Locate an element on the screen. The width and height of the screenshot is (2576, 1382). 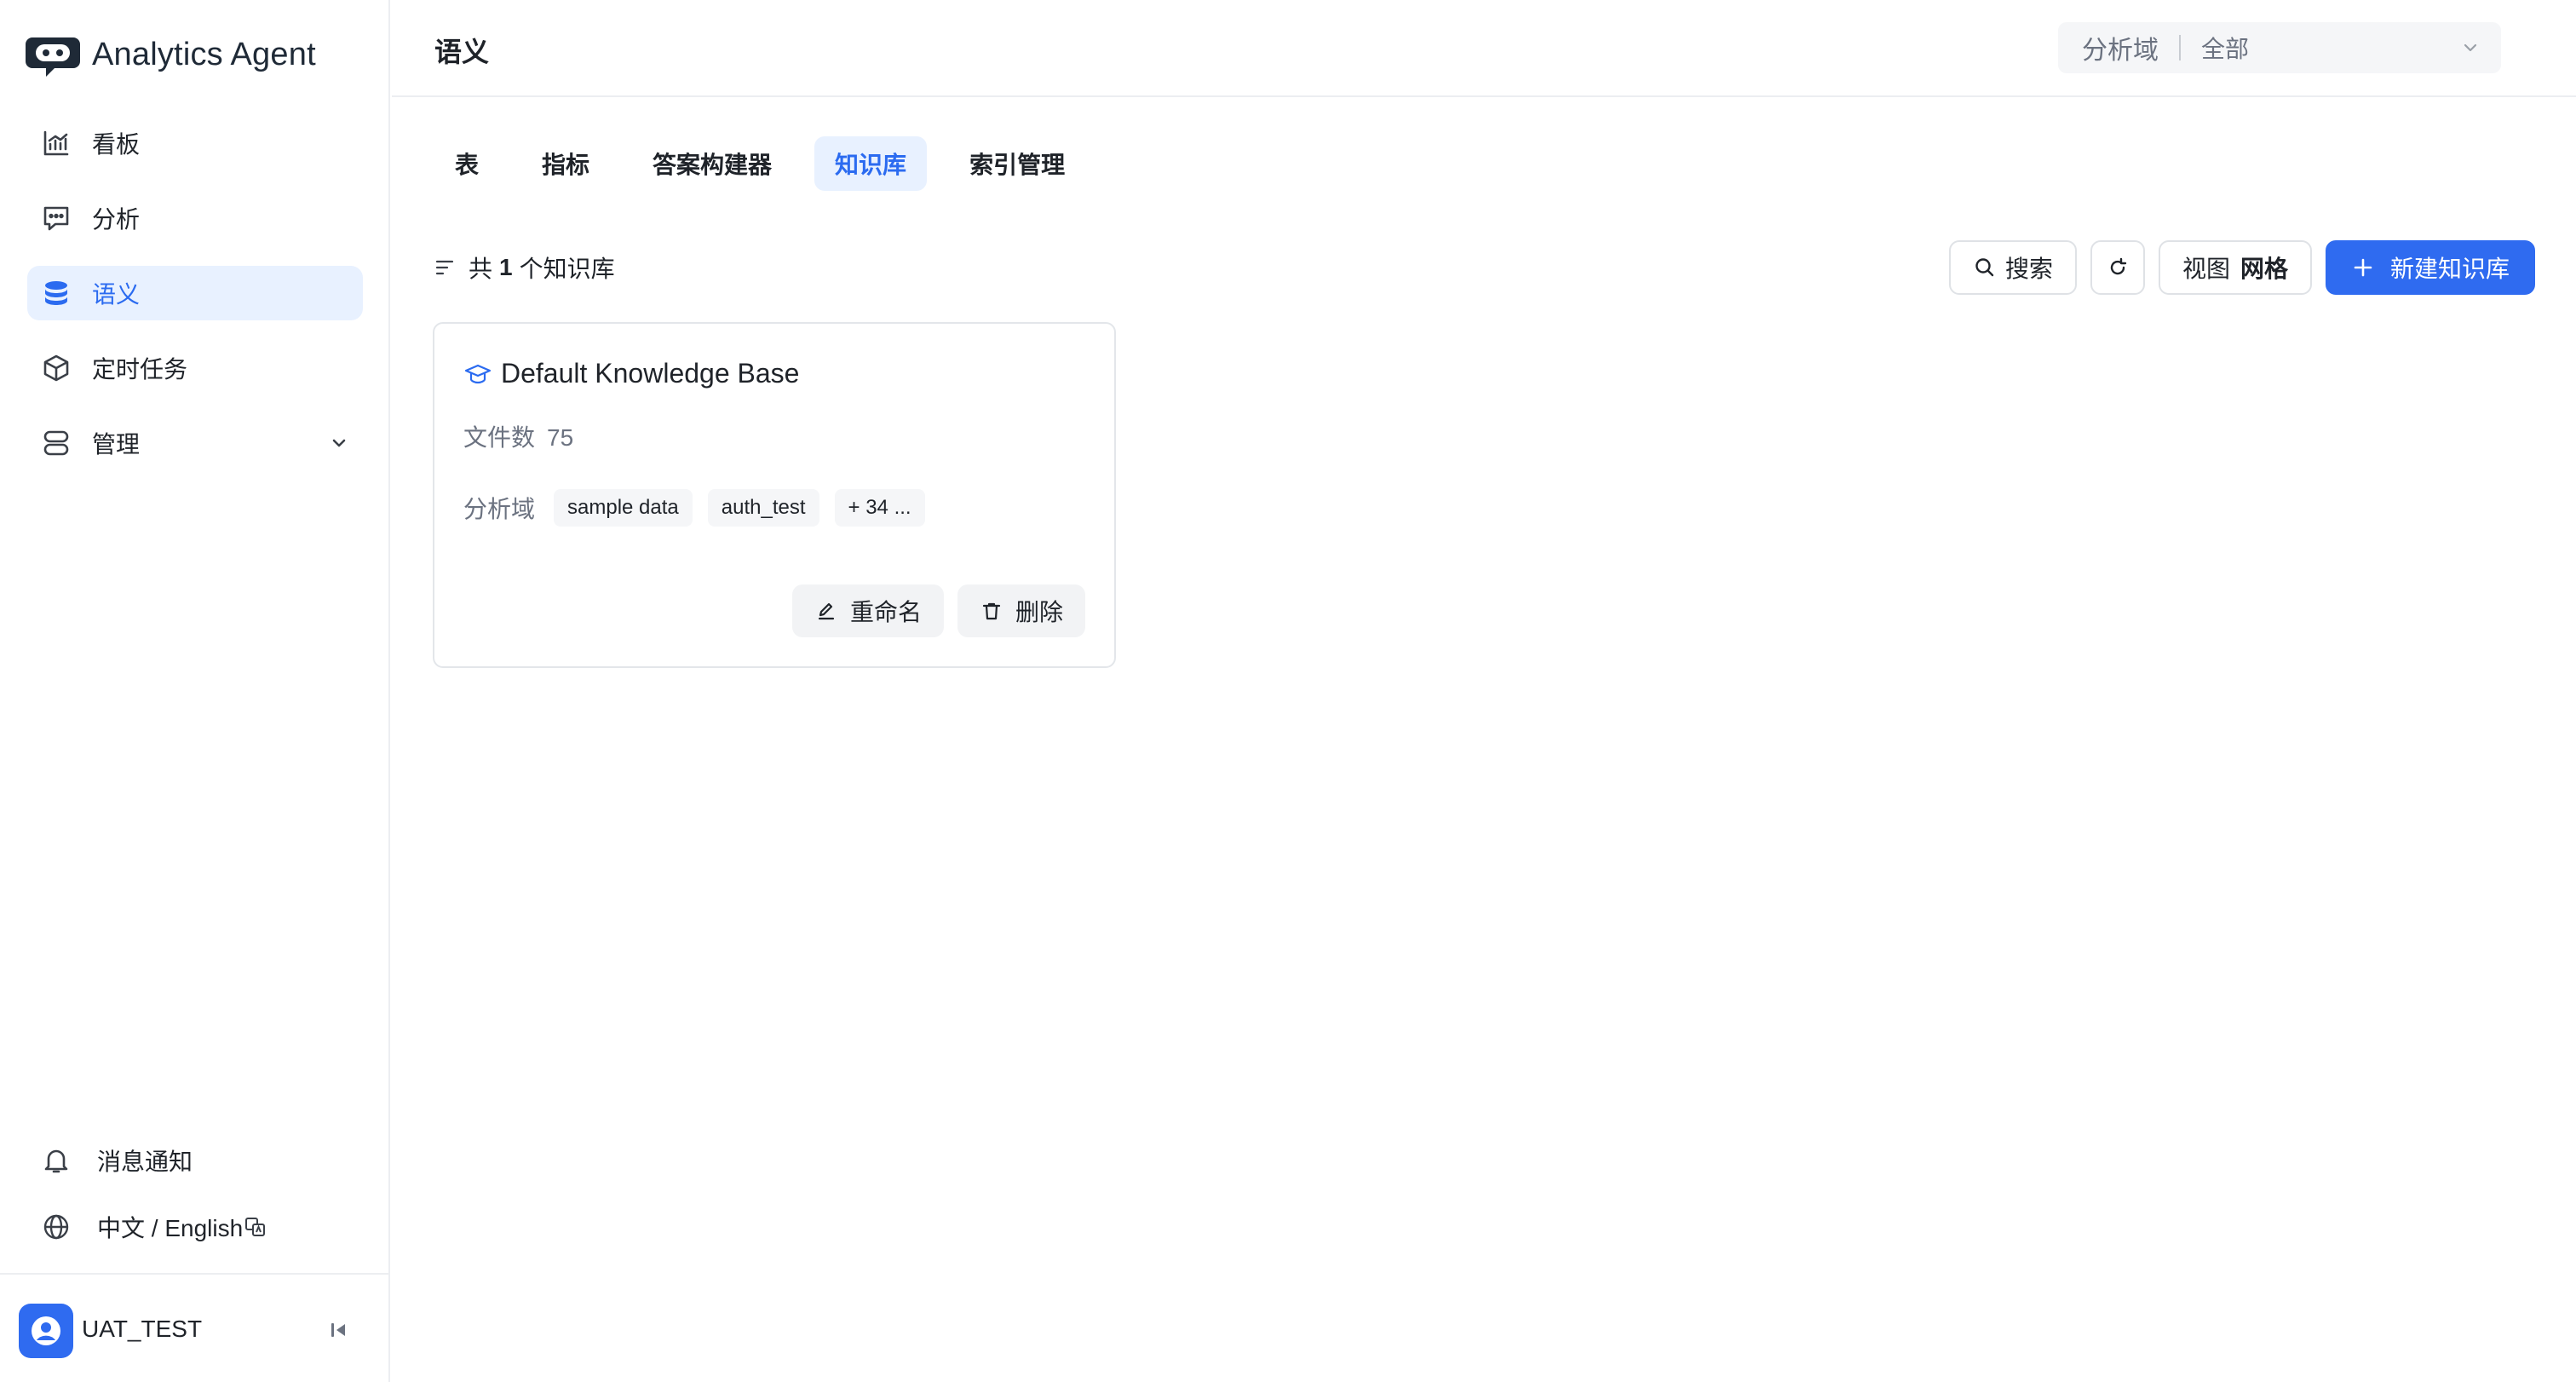
rename-label: 重命名 is located at coordinates (885, 612).